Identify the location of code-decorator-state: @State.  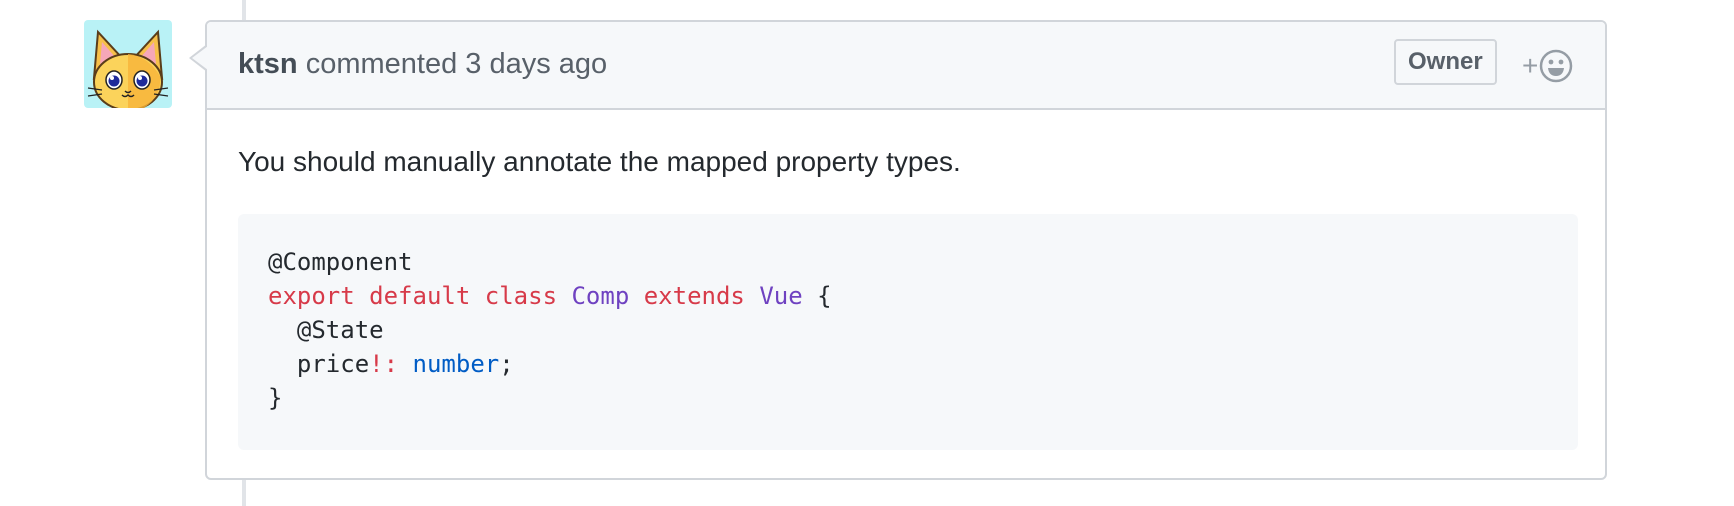
(340, 330).